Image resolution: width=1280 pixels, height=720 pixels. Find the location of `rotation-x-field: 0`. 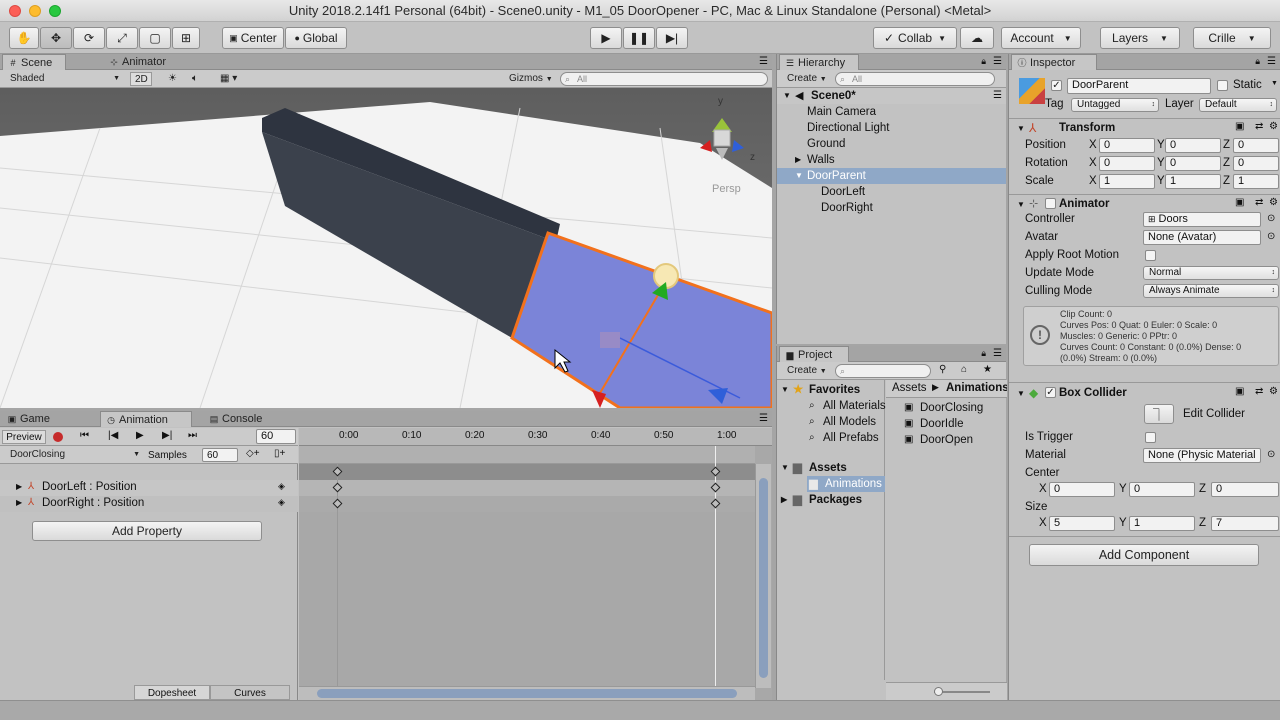

rotation-x-field: 0 is located at coordinates (1127, 163).